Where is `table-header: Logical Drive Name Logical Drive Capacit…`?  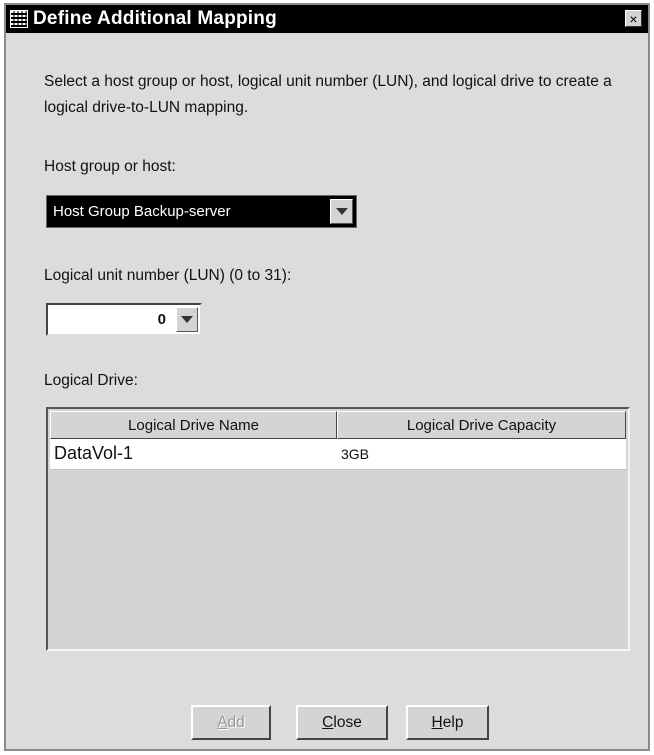
table-header: Logical Drive Name Logical Drive Capacit… is located at coordinates (338, 425).